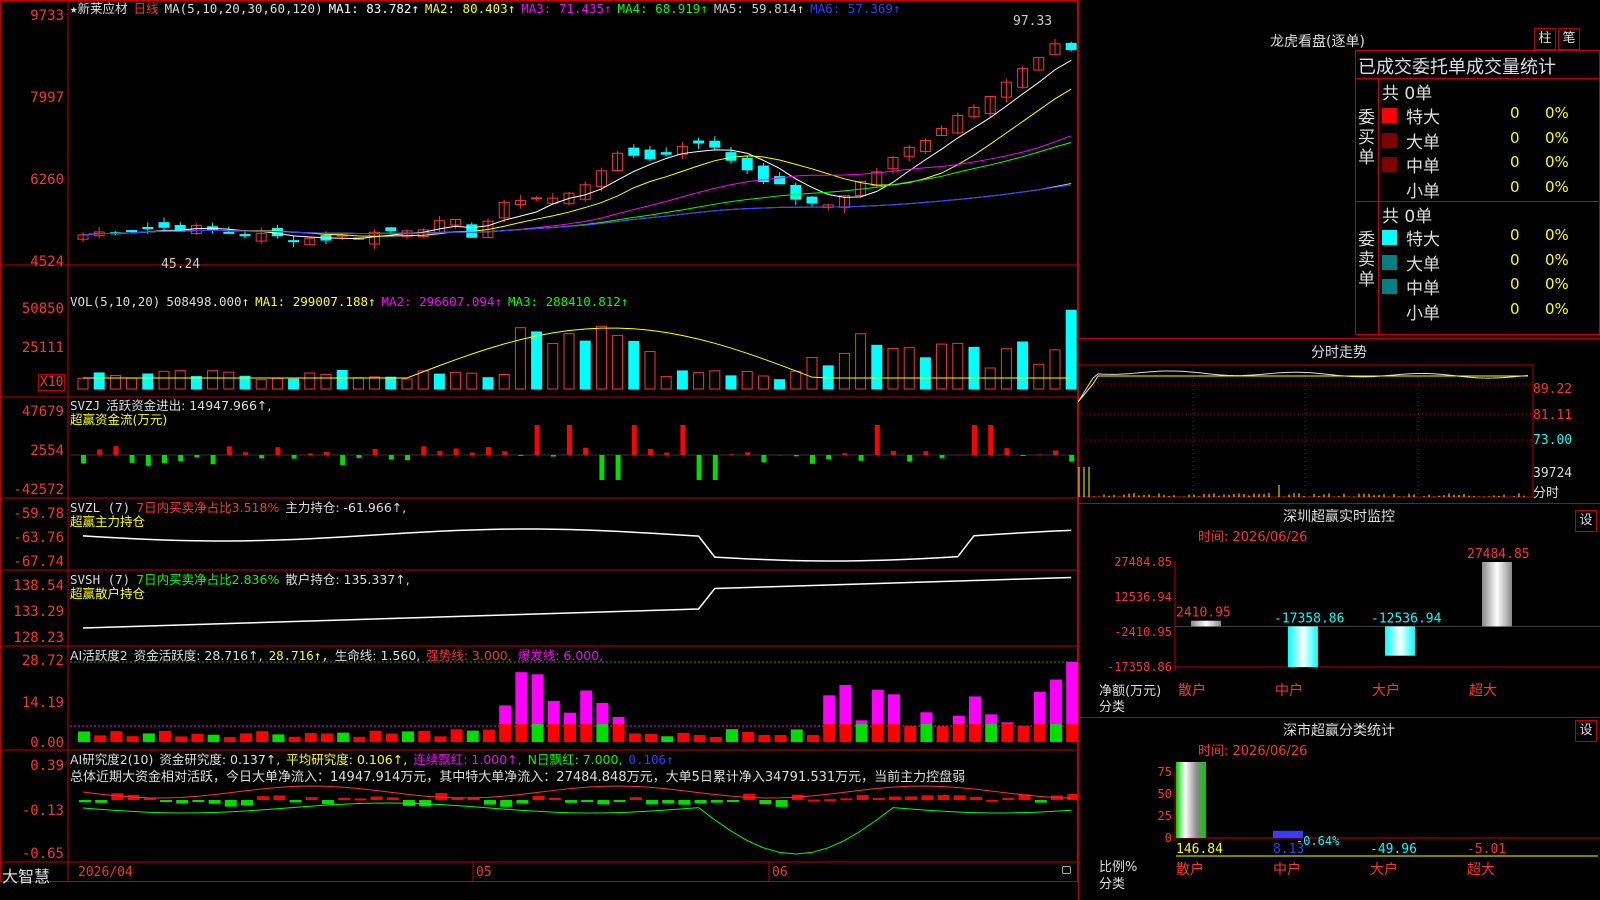 The image size is (1600, 900). Describe the element at coordinates (1384, 869) in the screenshot. I see `class-category: 大户` at that location.